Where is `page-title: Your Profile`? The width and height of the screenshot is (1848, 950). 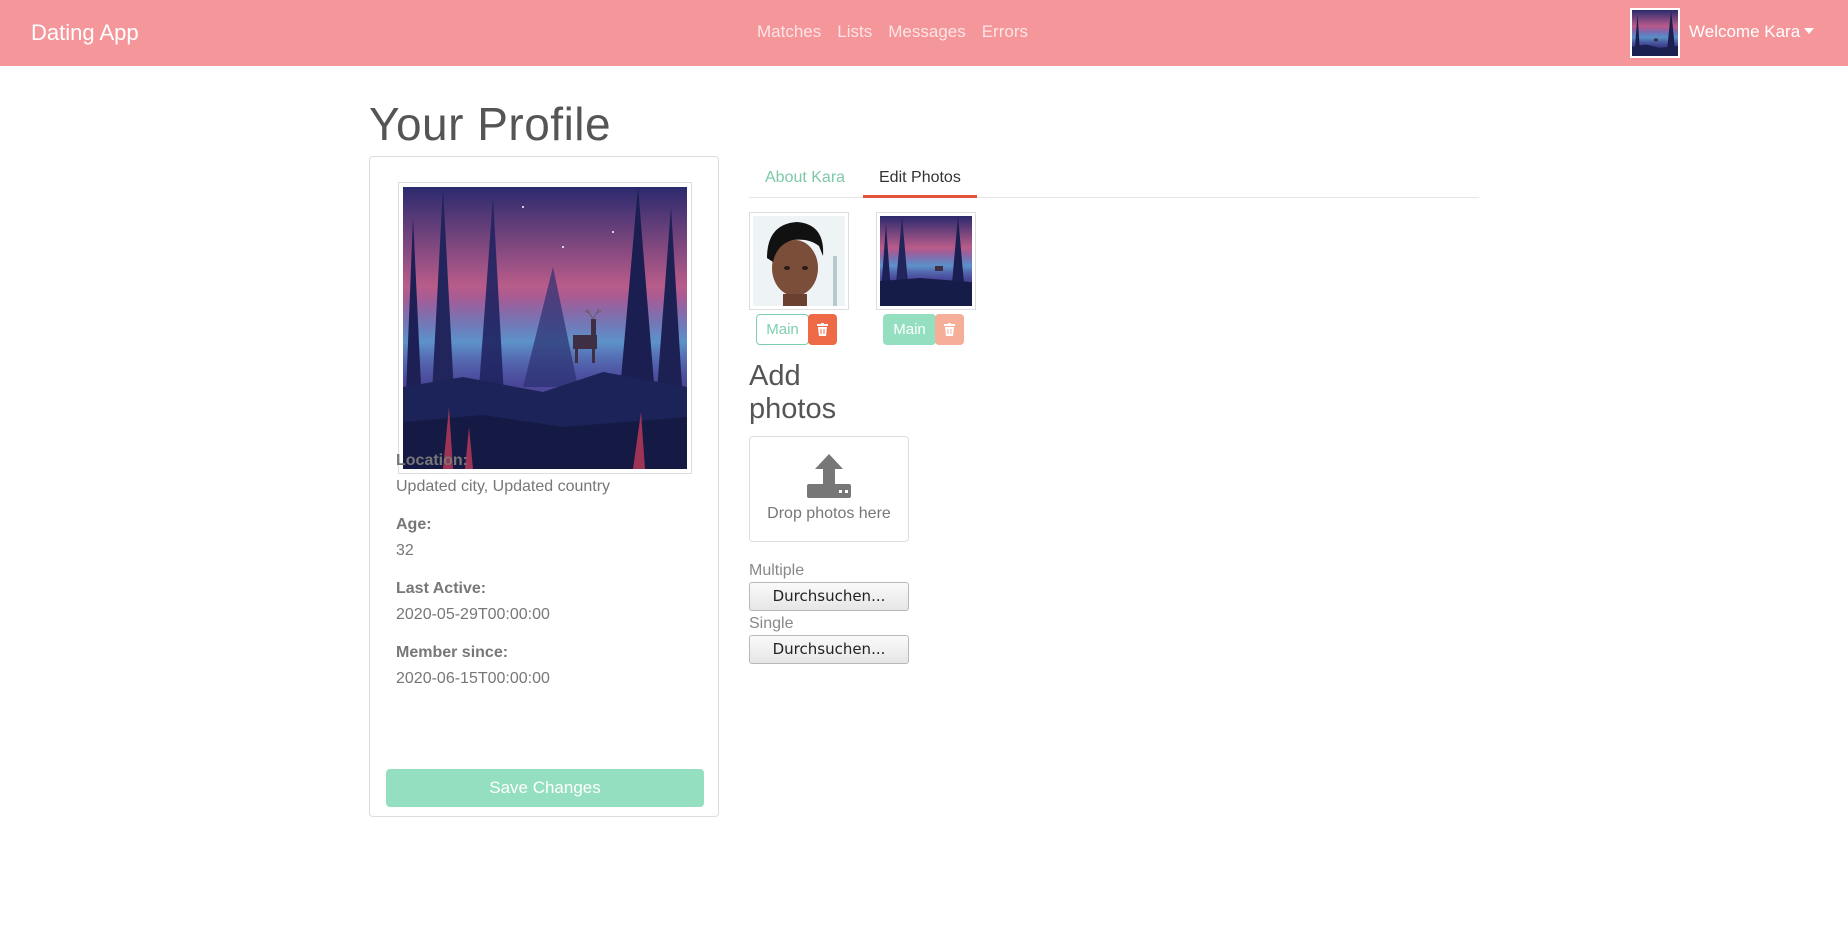 page-title: Your Profile is located at coordinates (490, 124).